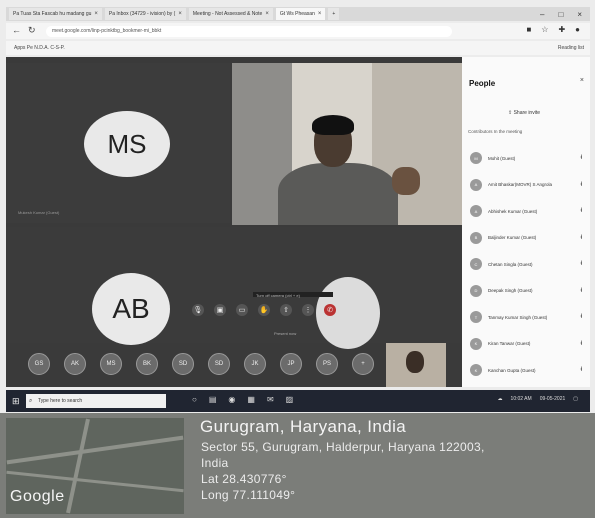  Describe the element at coordinates (538, 399) in the screenshot. I see `system-tray: ☁ 10:02 AM 09-05-2021 ▢` at that location.